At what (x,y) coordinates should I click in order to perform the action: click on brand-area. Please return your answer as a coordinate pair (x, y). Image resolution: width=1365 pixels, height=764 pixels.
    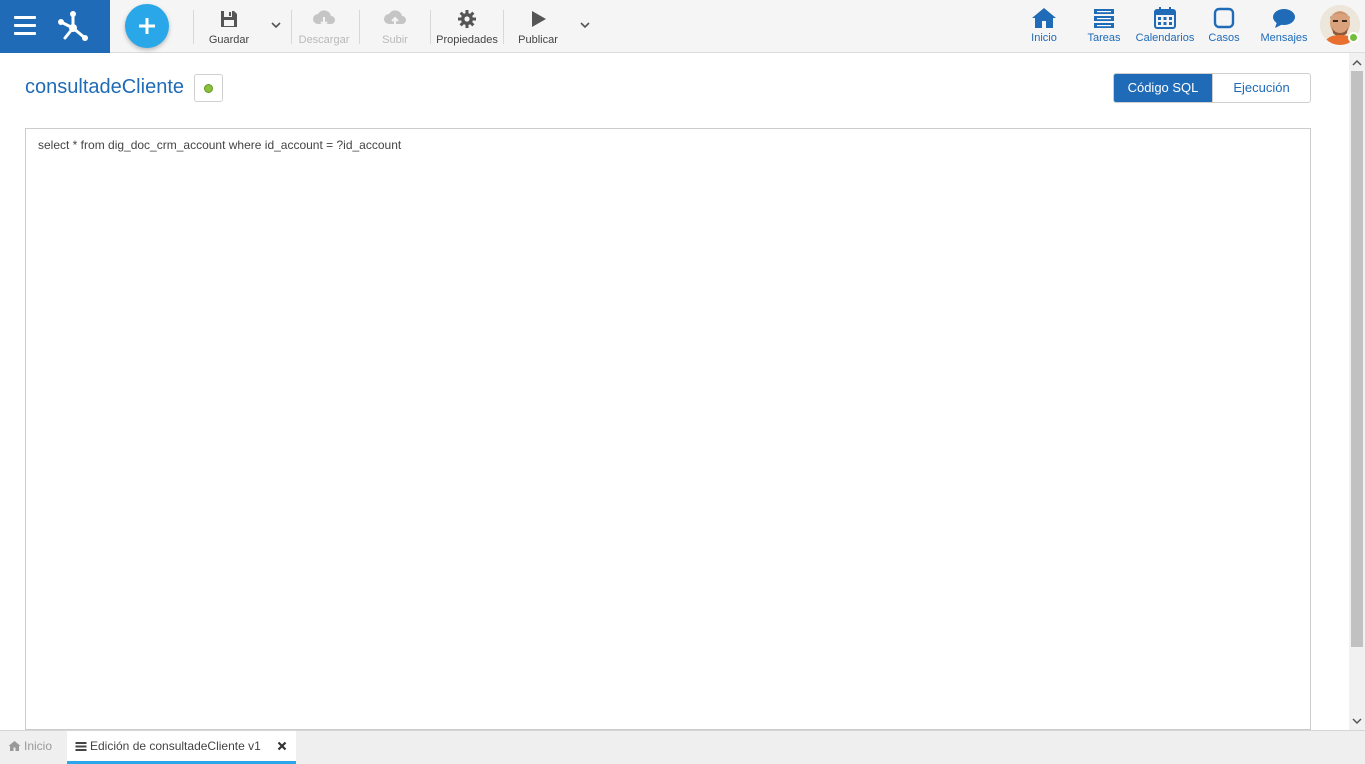
    Looking at the image, I should click on (55, 26).